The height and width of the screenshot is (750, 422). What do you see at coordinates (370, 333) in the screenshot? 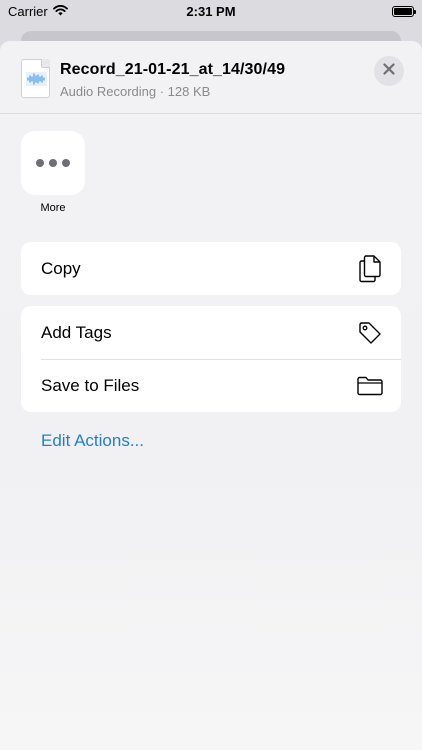
I see `tag-icon` at bounding box center [370, 333].